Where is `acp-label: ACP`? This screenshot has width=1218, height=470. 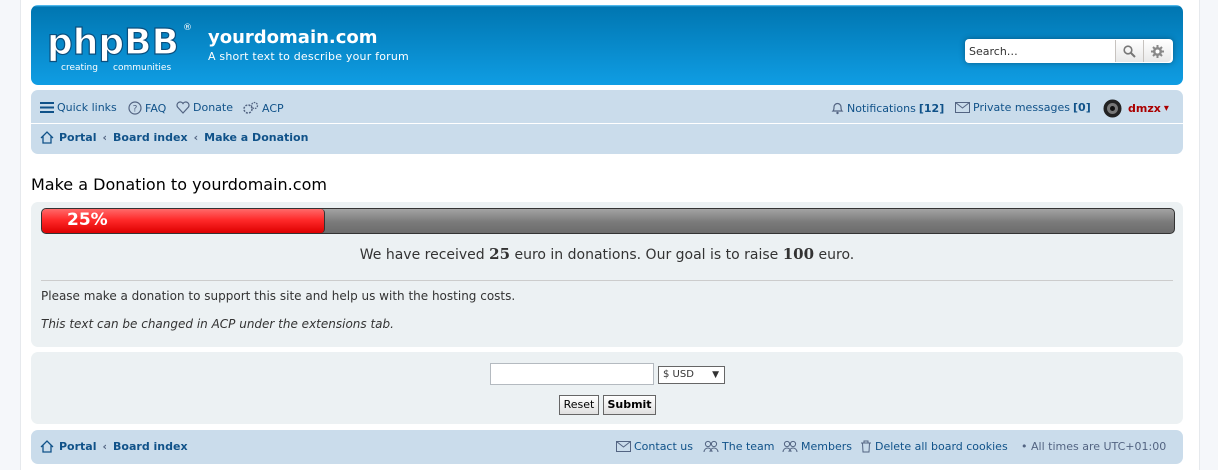
acp-label: ACP is located at coordinates (273, 108).